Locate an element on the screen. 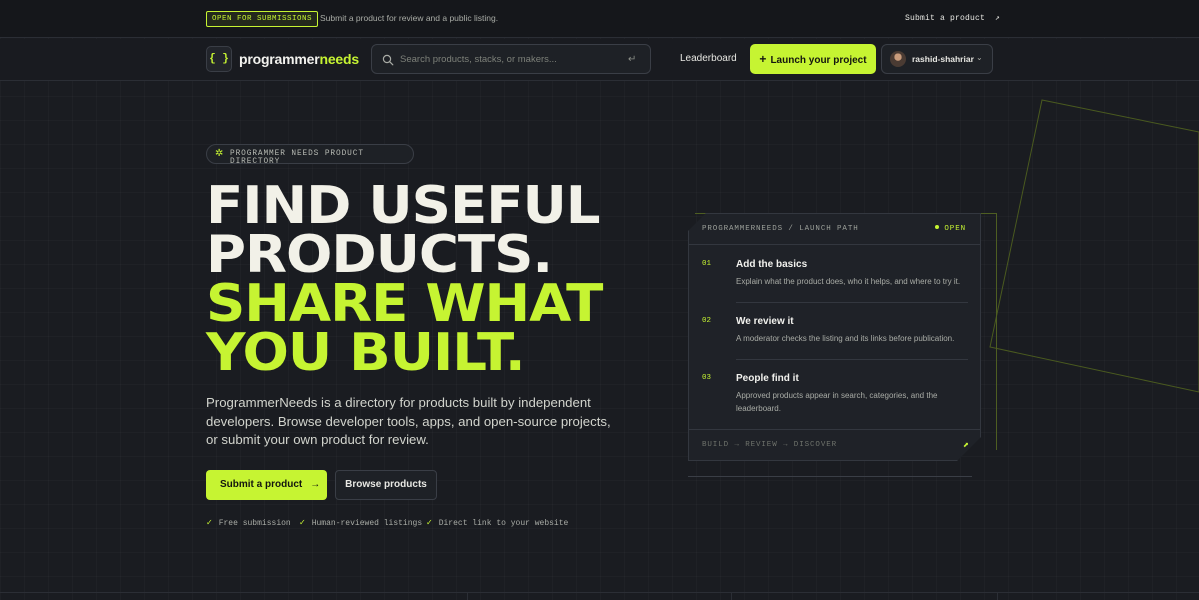  sparkle-icon: ✲ is located at coordinates (219, 153).